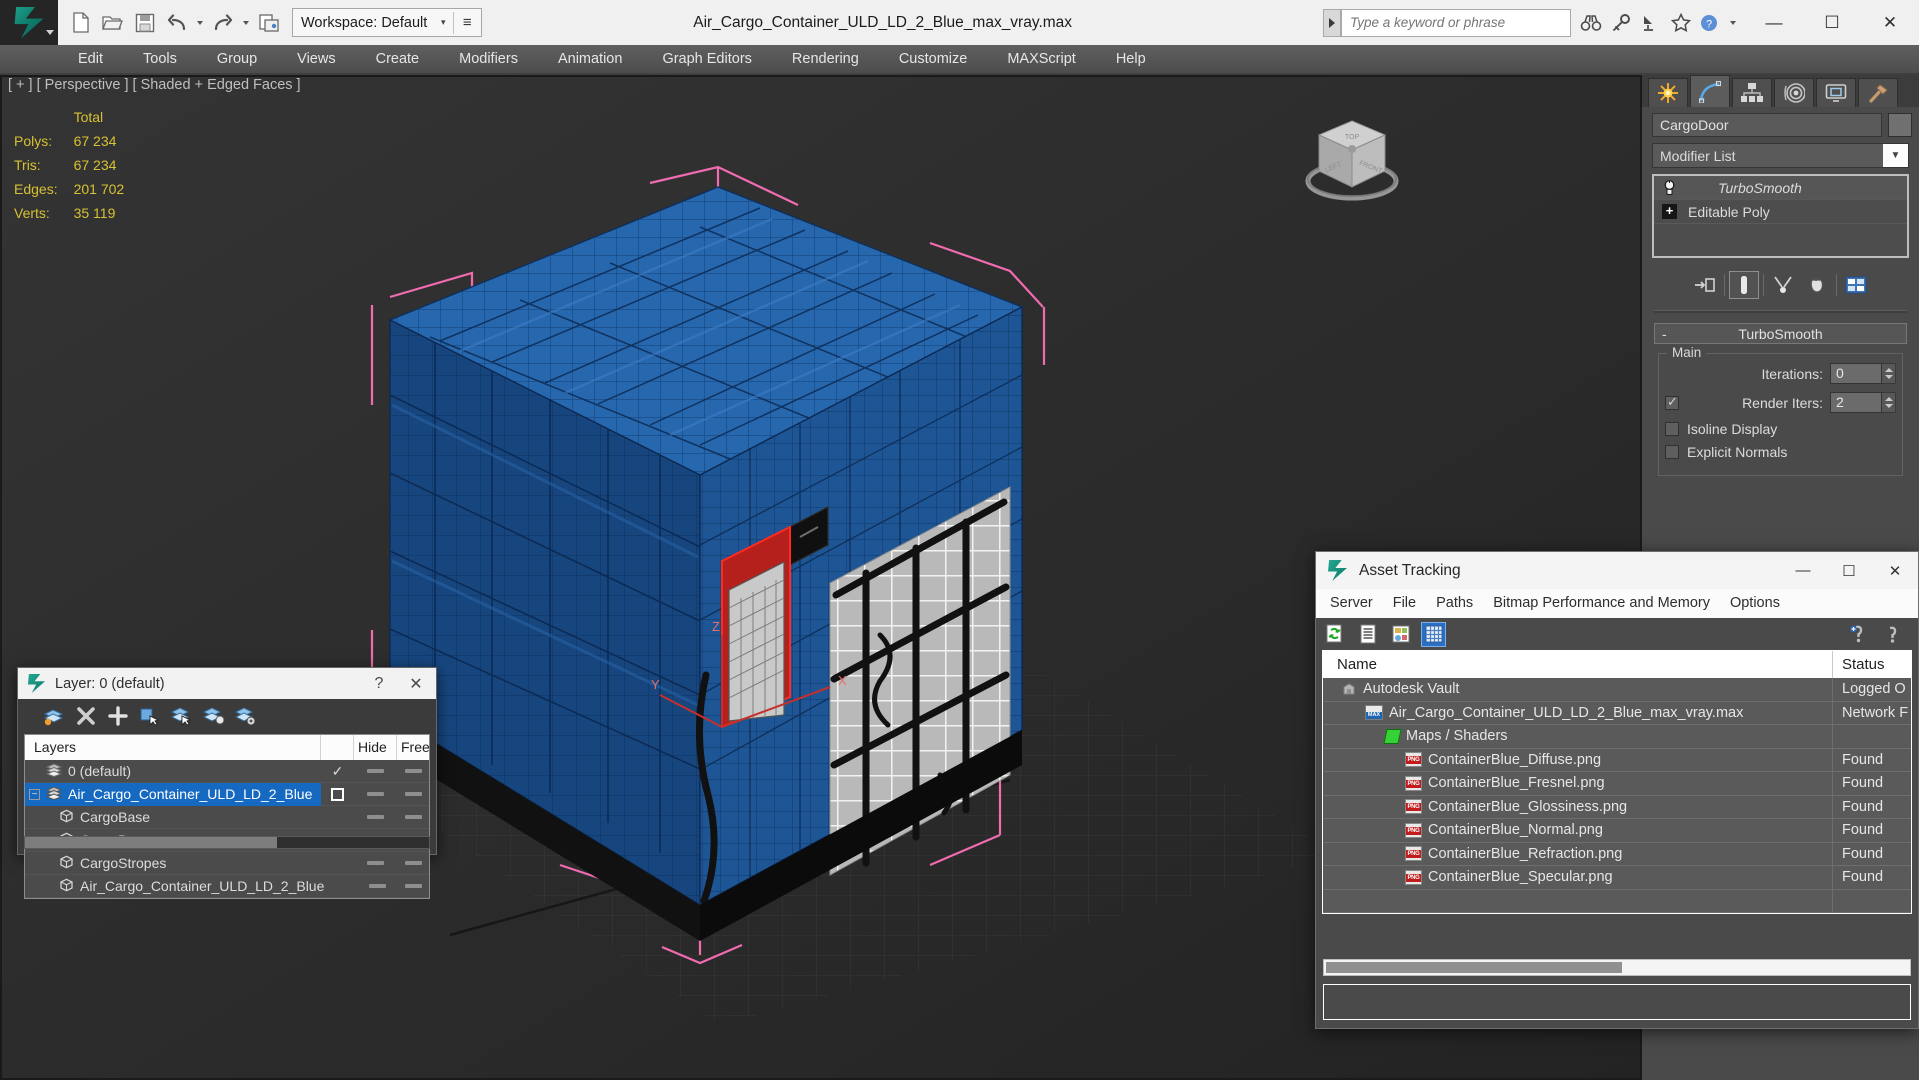 This screenshot has width=1919, height=1080. What do you see at coordinates (117, 716) in the screenshot?
I see `add-layer-icon` at bounding box center [117, 716].